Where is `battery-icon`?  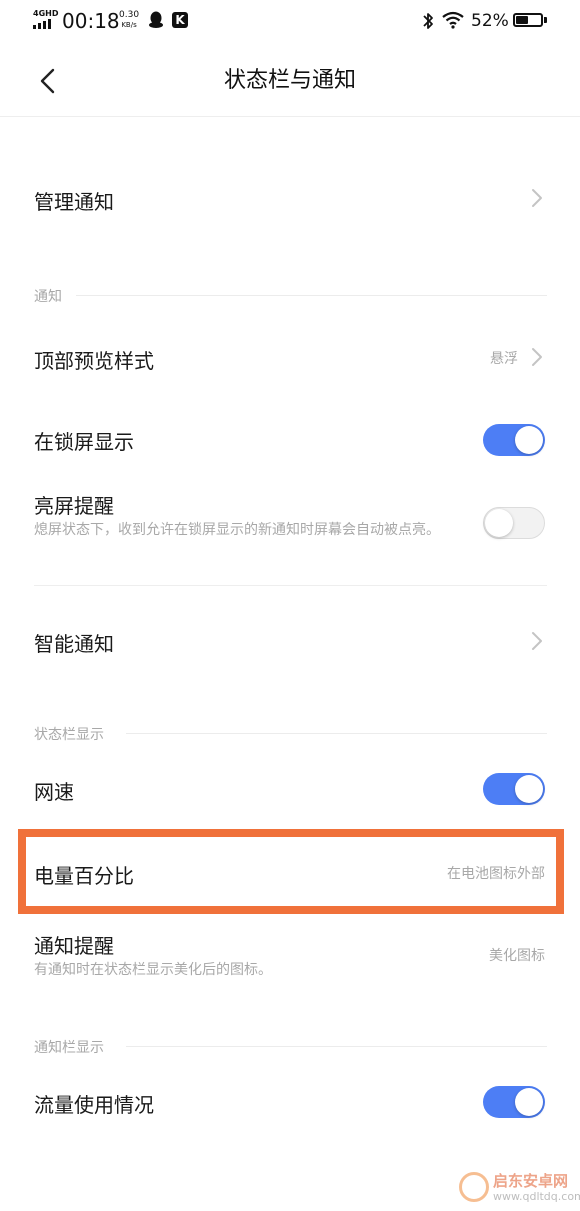
battery-icon is located at coordinates (528, 20).